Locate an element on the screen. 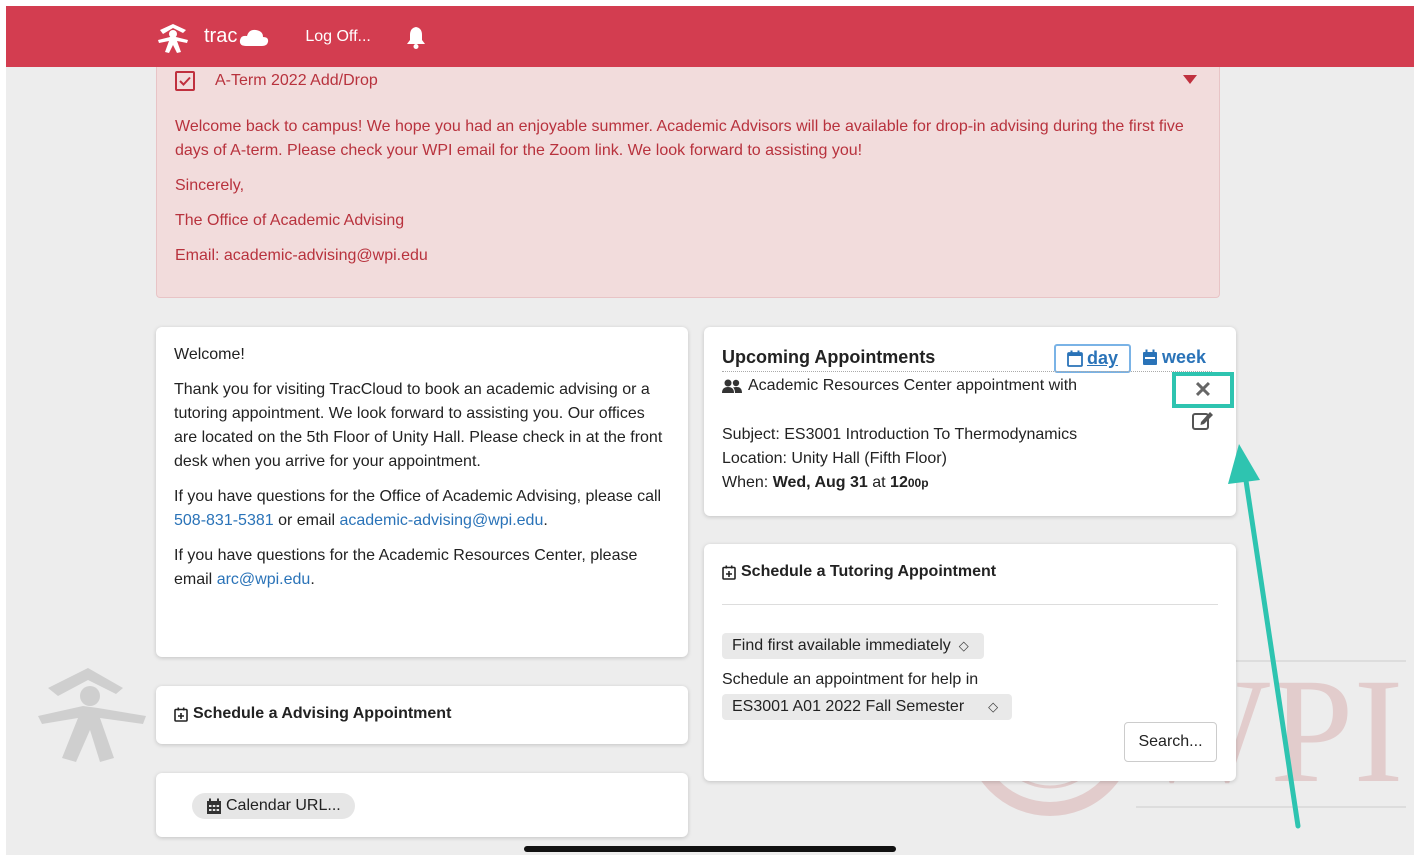 This screenshot has width=1422, height=855. close-icon: ✕ is located at coordinates (1203, 389).